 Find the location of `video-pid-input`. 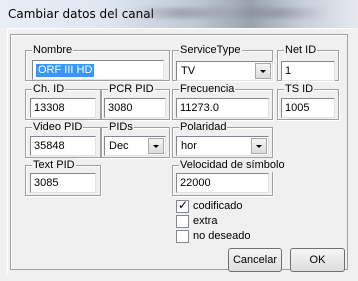

video-pid-input is located at coordinates (63, 146).